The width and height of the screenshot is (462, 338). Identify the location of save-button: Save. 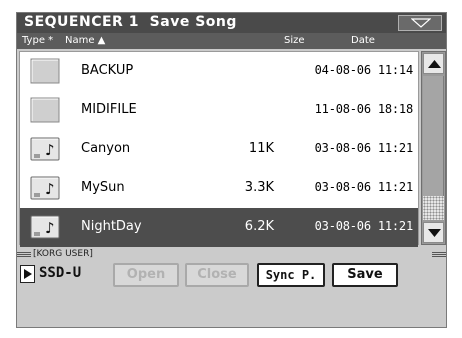
(365, 275).